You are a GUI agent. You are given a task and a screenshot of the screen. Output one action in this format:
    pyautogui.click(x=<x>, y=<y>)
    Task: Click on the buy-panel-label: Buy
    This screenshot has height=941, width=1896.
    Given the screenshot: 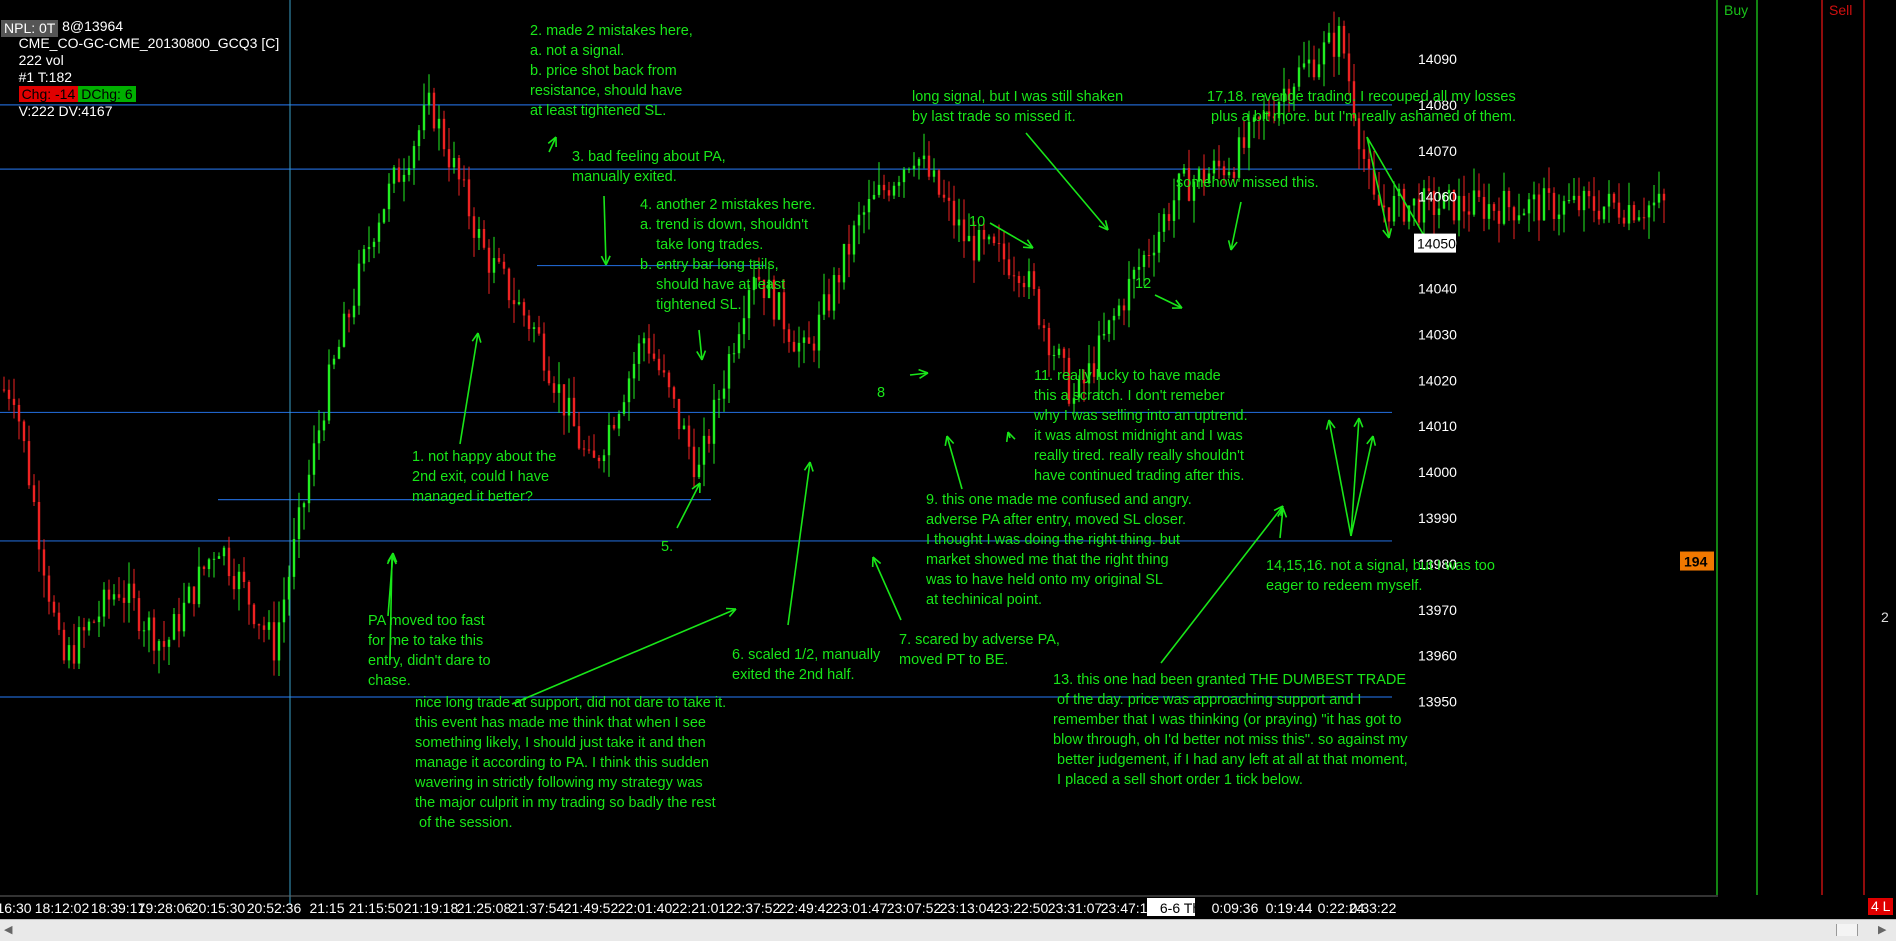 What is the action you would take?
    pyautogui.click(x=1736, y=10)
    